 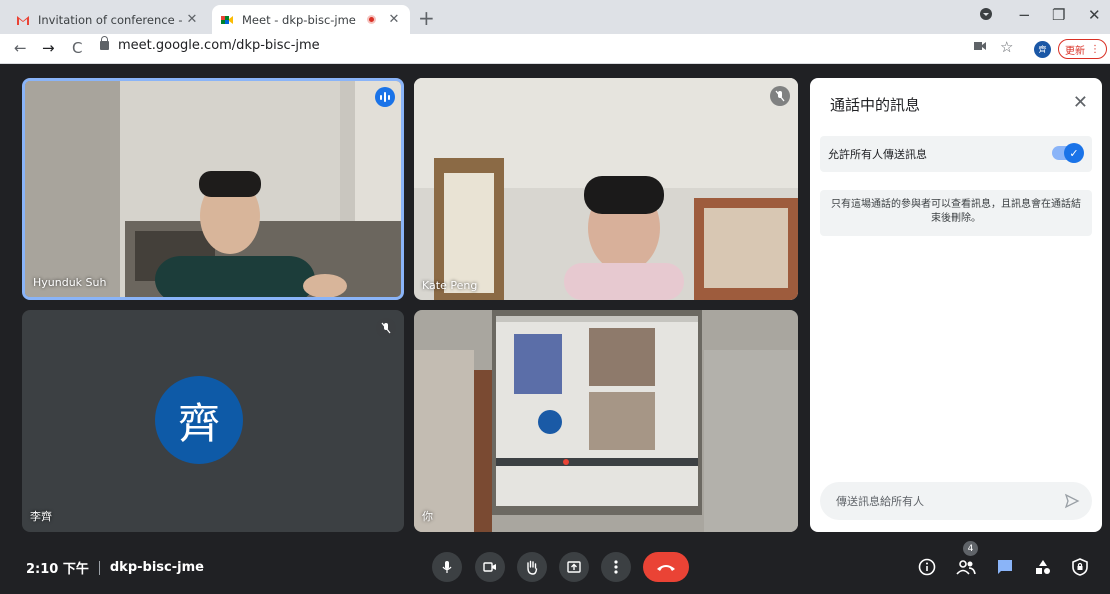 What do you see at coordinates (70, 282) in the screenshot?
I see `participant-name: Hyunduk Suh` at bounding box center [70, 282].